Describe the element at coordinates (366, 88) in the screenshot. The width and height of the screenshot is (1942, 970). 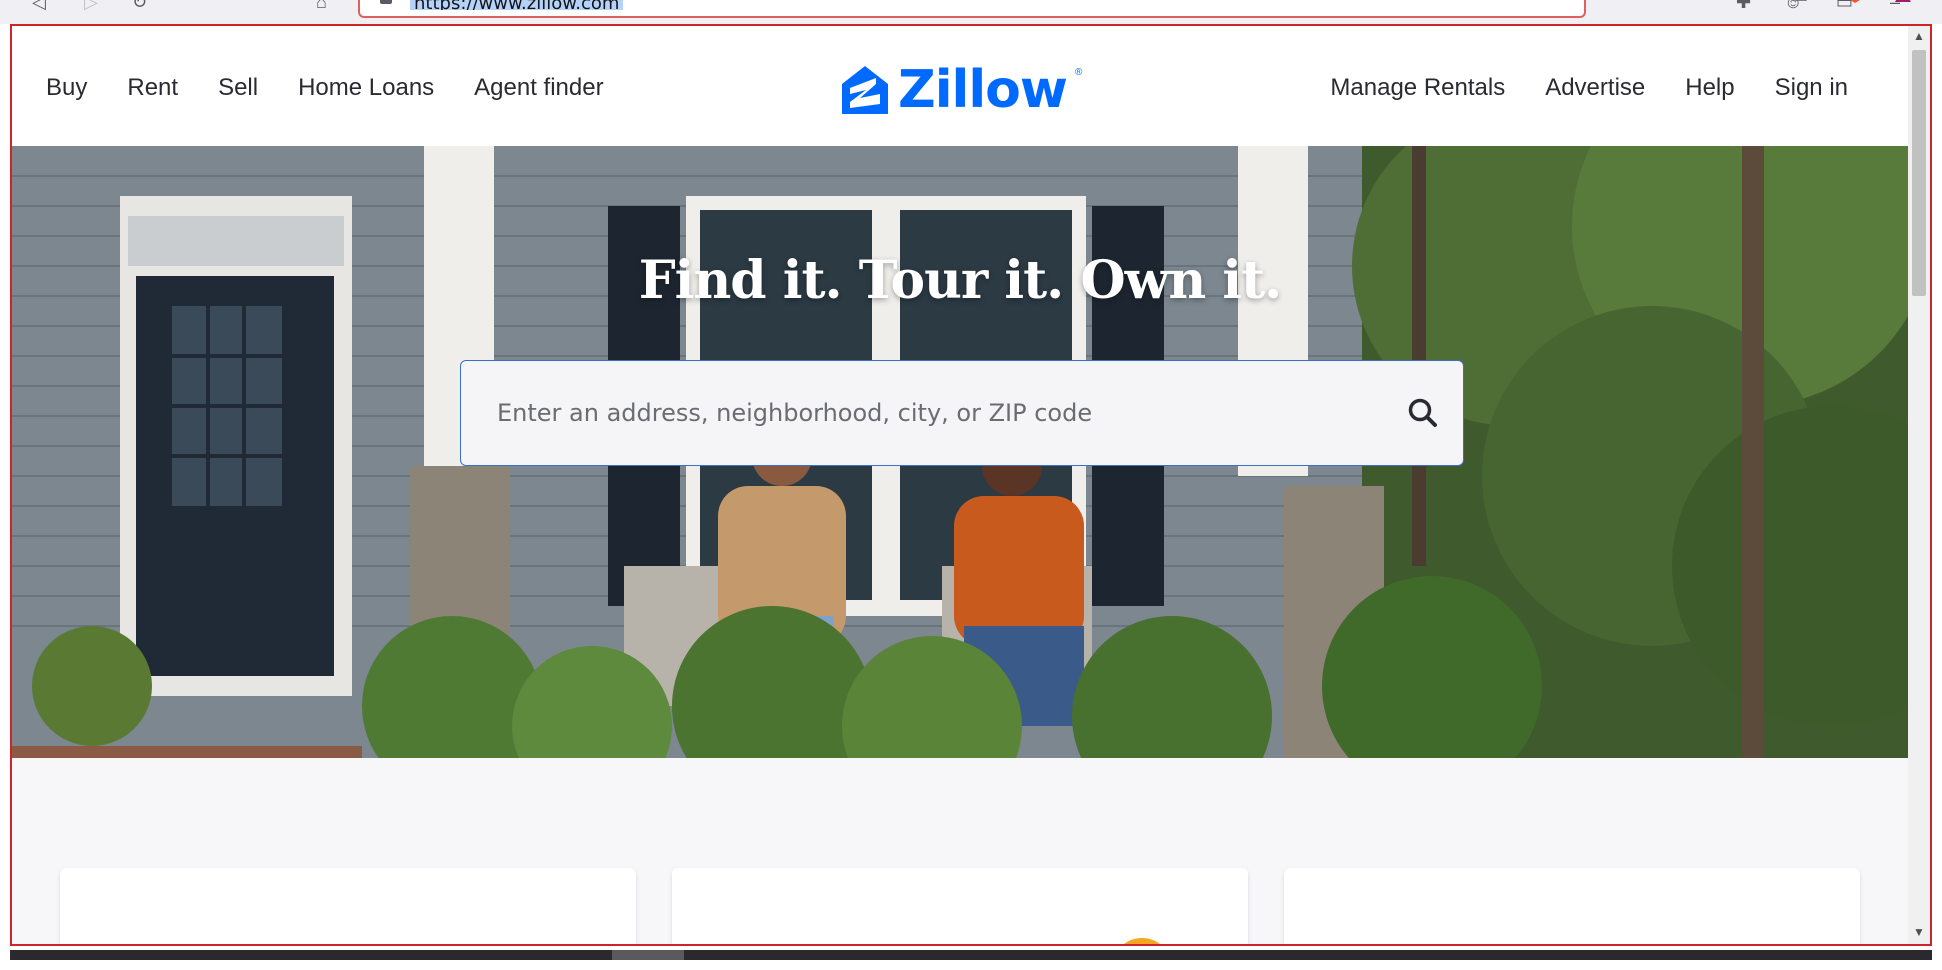
I see `nav-home-loans: Home Loans` at that location.